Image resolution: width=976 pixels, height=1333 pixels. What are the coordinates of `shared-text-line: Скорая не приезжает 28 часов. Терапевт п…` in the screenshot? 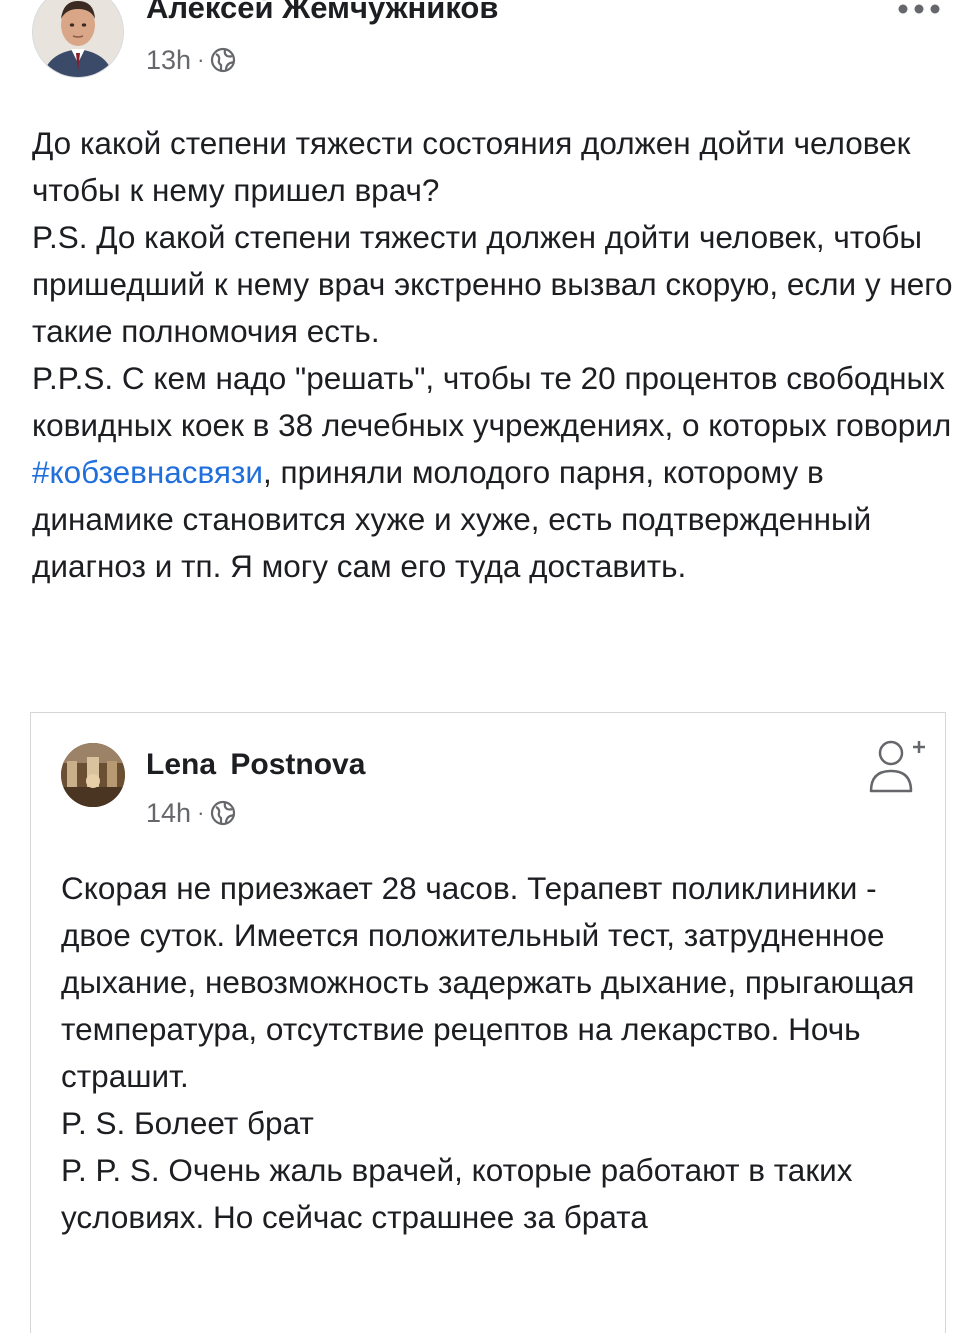 It's located at (488, 982).